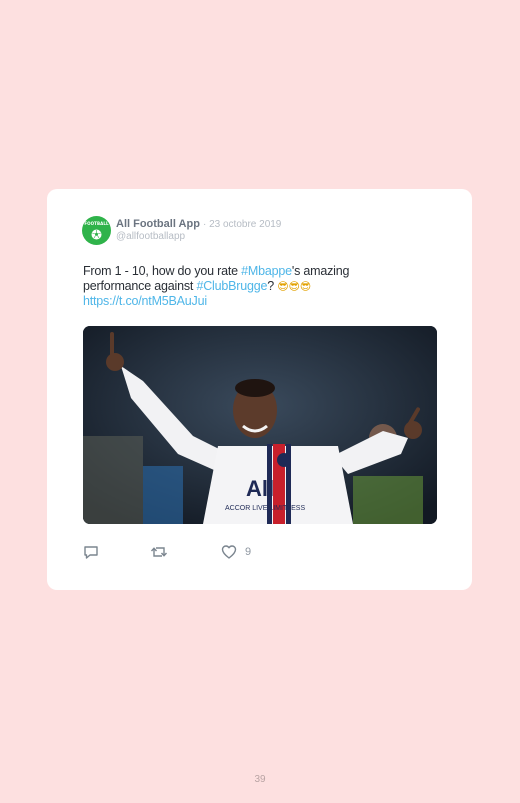 The height and width of the screenshot is (803, 520). I want to click on tweet-actions: 9, so click(167, 552).